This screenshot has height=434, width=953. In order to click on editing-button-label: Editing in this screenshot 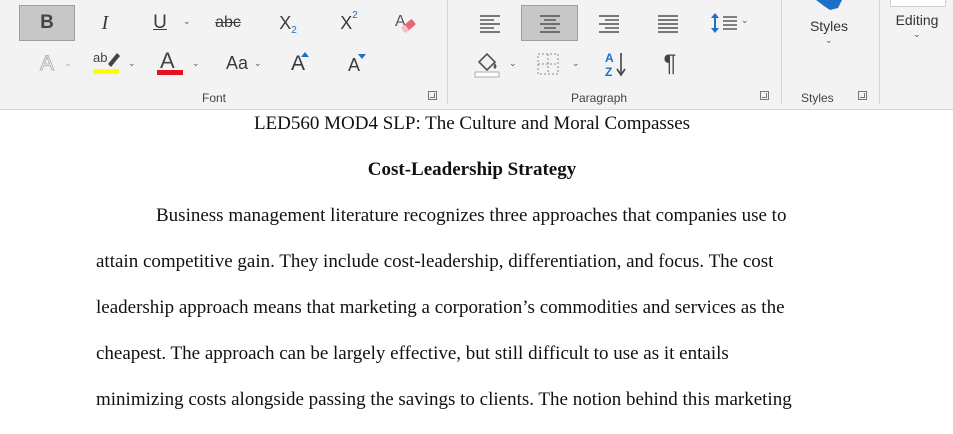, I will do `click(917, 20)`.